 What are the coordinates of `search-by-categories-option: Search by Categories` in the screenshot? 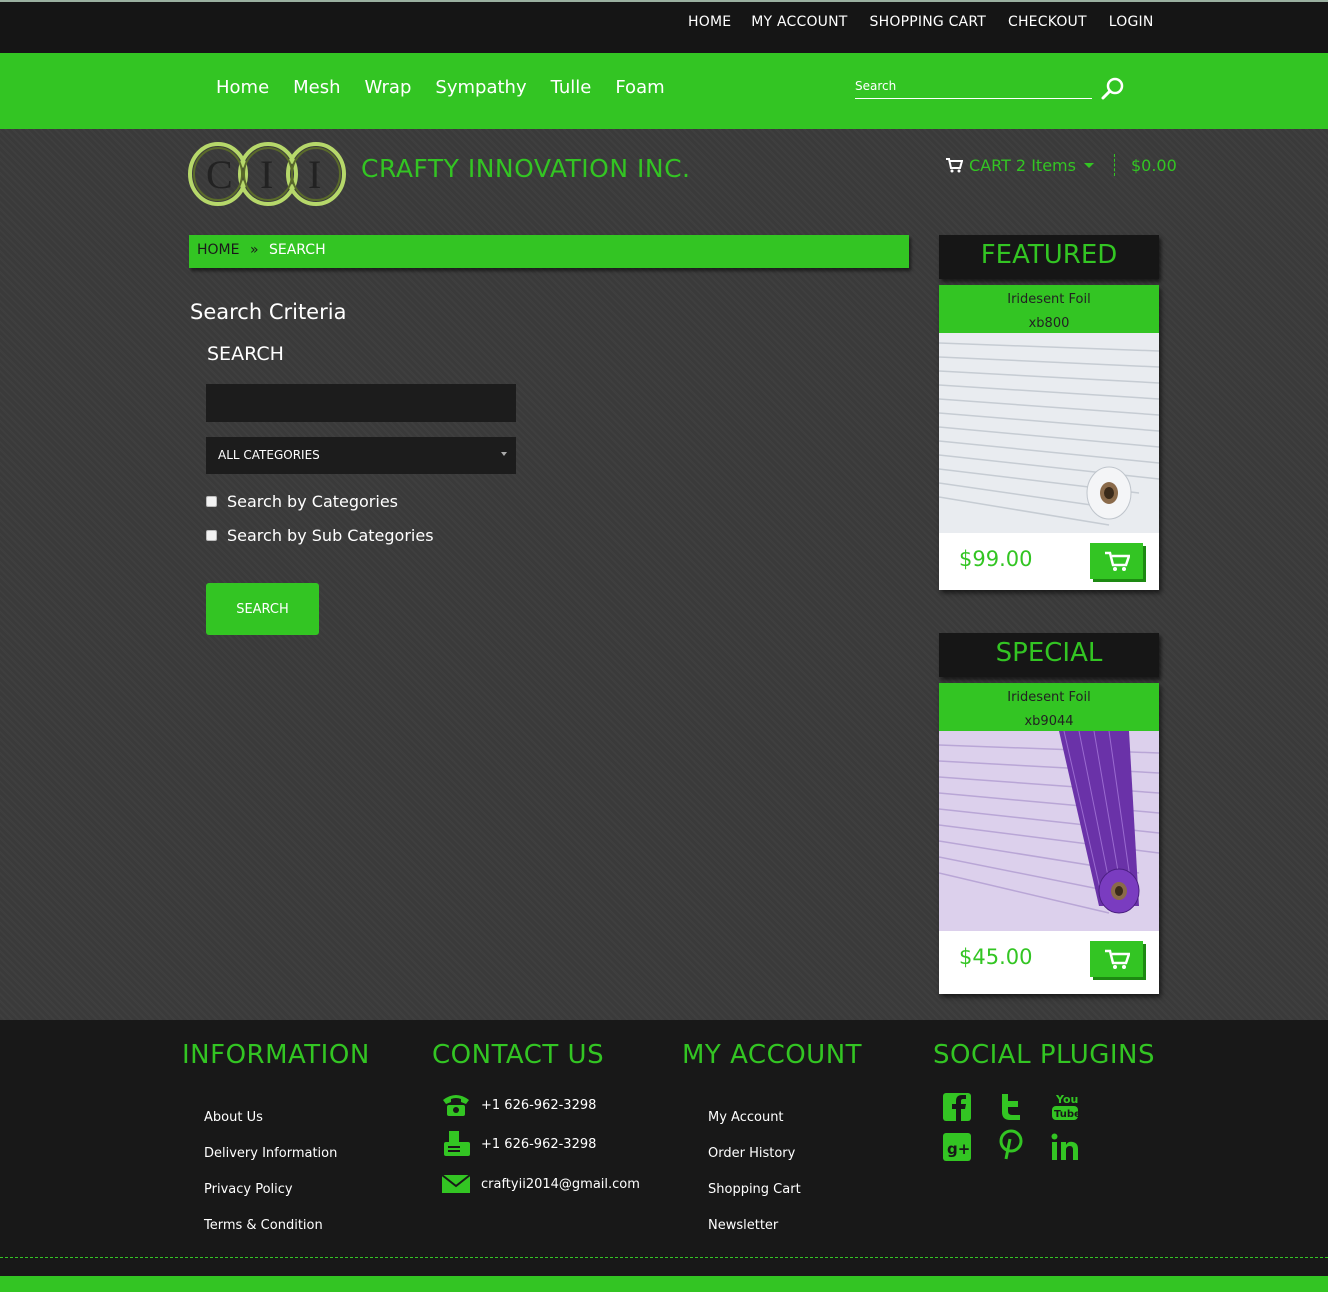 It's located at (302, 501).